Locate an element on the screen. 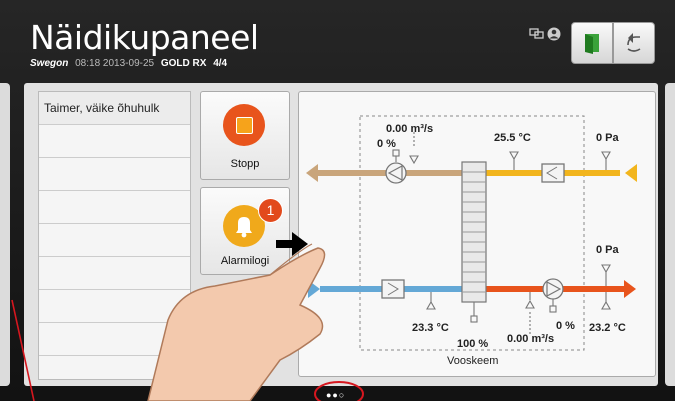 The image size is (675, 401). pointer-arrow-icon is located at coordinates (292, 244).